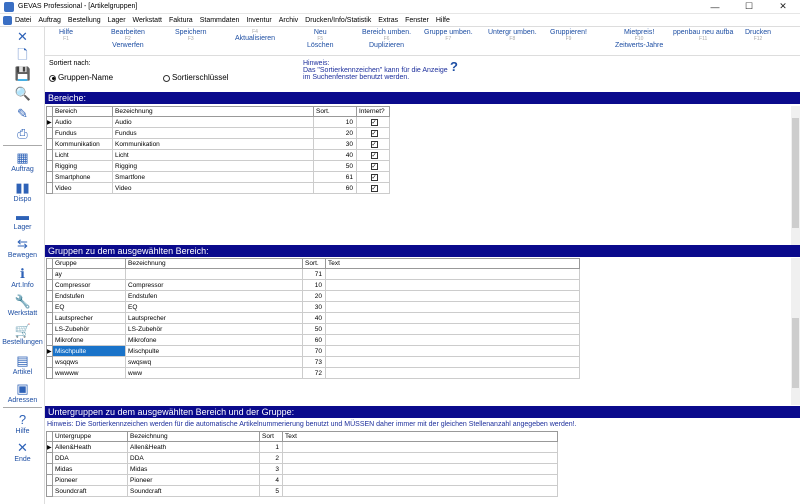 The height and width of the screenshot is (504, 800). What do you see at coordinates (22, 134) in the screenshot?
I see `sidebar-item-printer: ⎙` at bounding box center [22, 134].